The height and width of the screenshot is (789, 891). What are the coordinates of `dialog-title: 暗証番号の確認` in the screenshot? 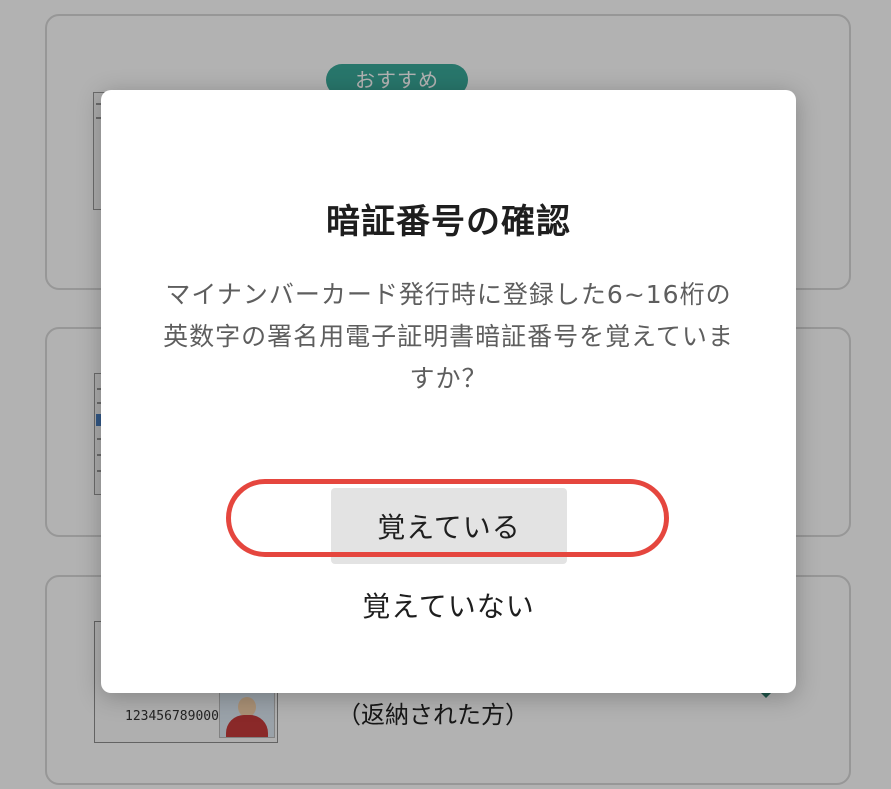 It's located at (448, 222).